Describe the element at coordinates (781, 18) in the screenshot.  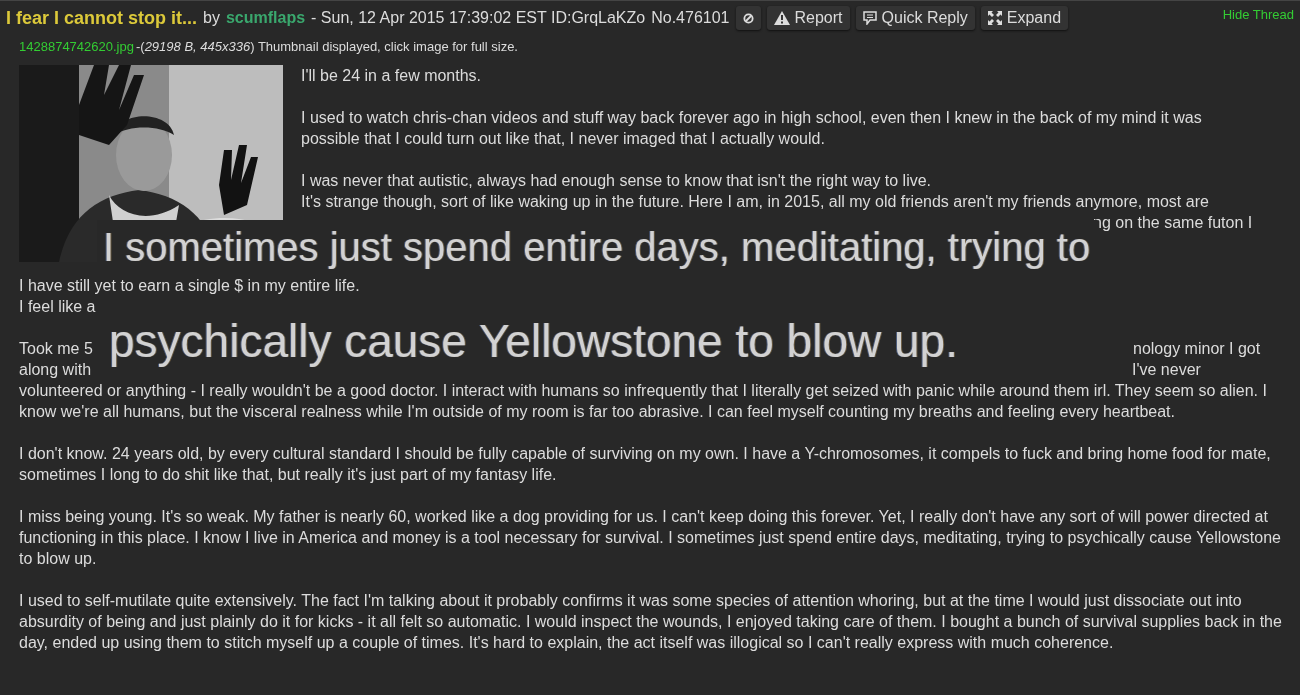
I see `warning-icon` at that location.